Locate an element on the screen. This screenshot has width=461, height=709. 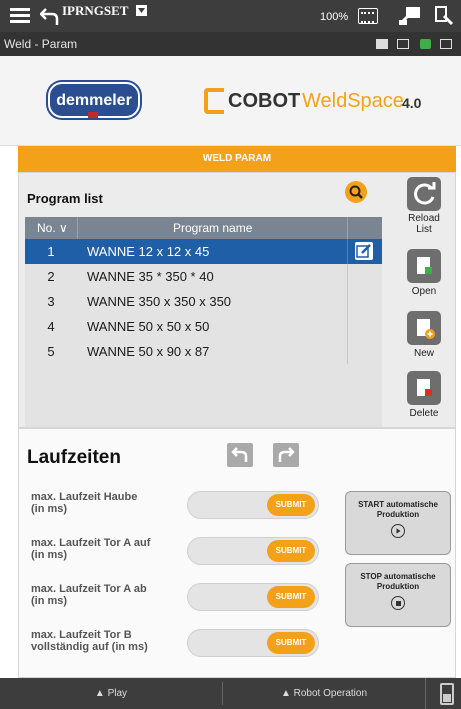
redo-button is located at coordinates (286, 455).